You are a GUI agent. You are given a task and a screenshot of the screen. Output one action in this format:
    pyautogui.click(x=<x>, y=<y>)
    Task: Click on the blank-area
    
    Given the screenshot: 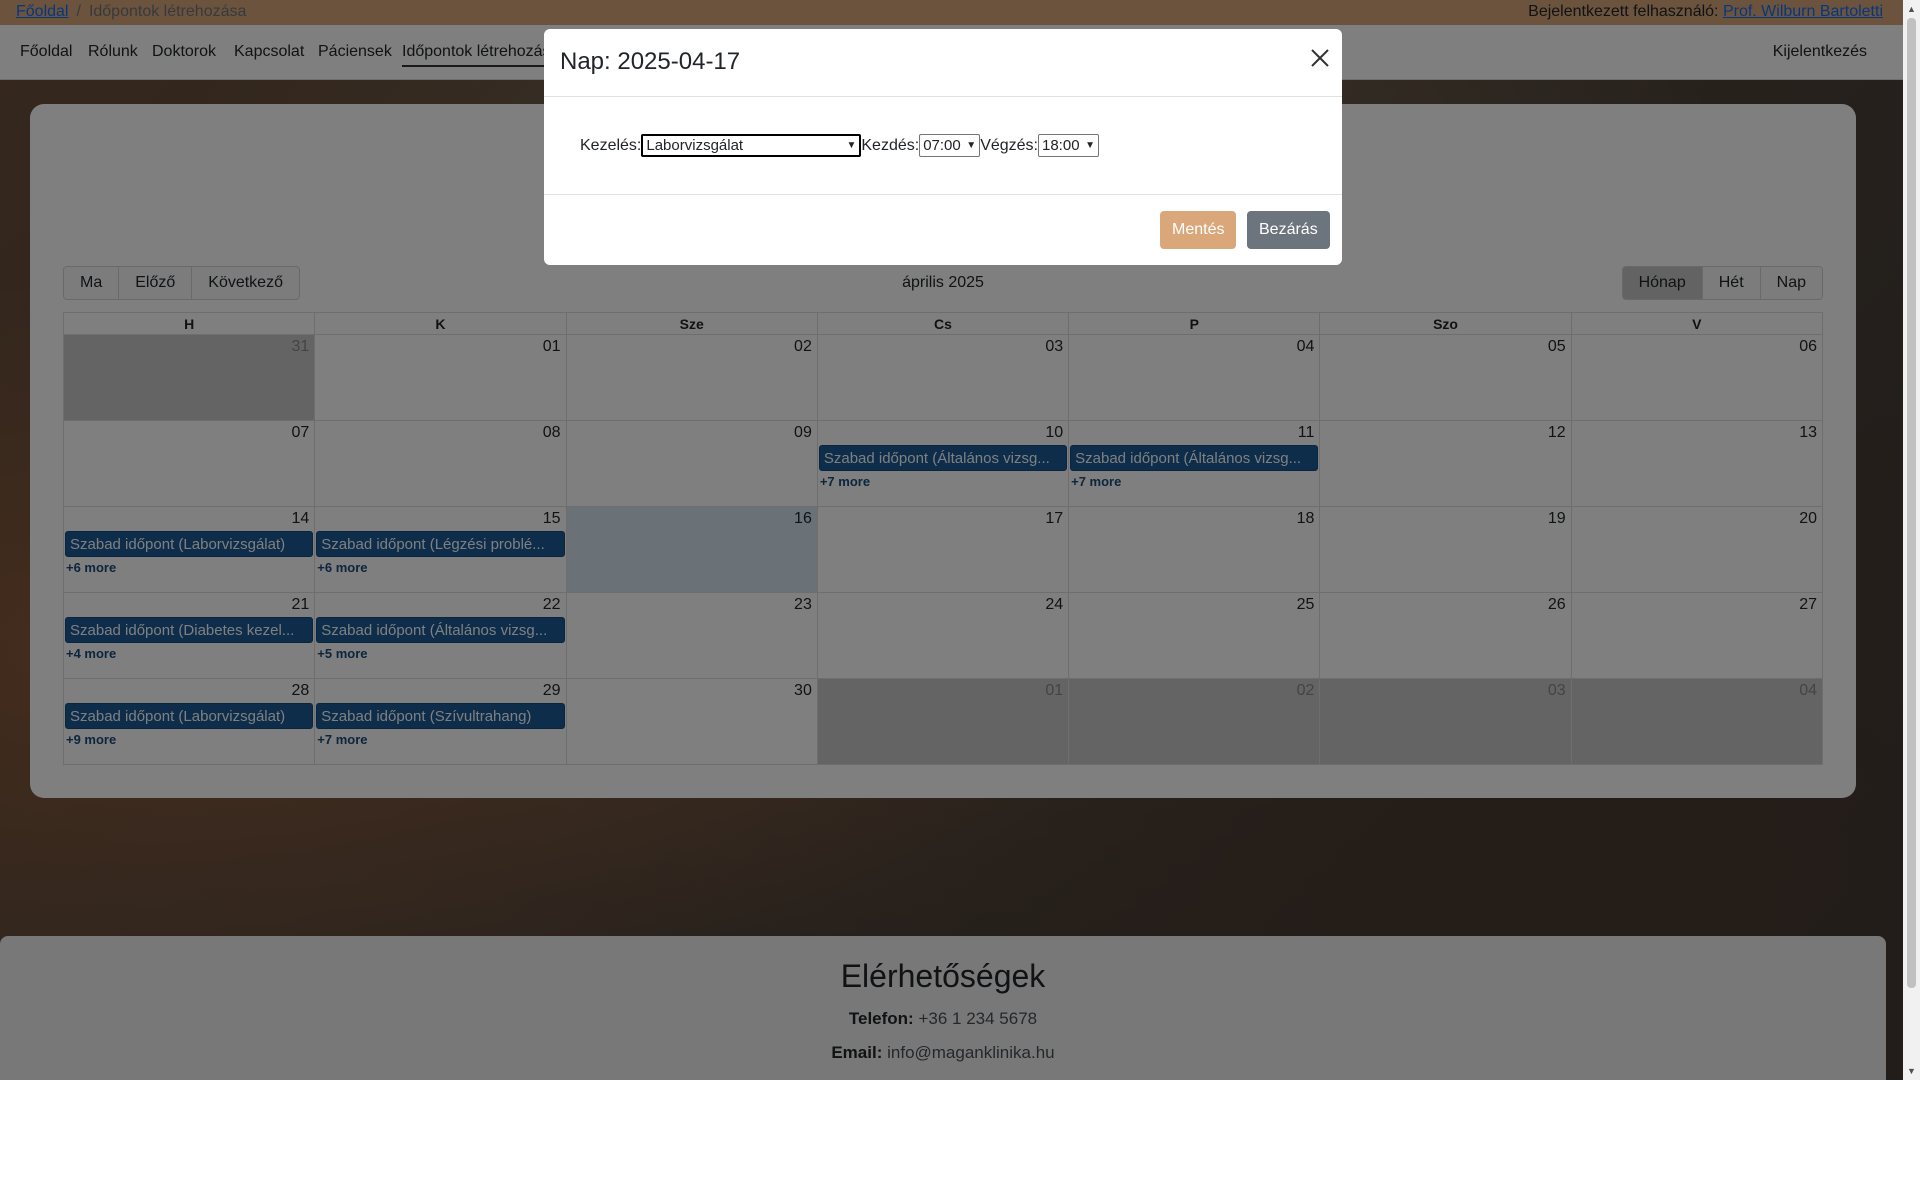 What is the action you would take?
    pyautogui.click(x=960, y=1128)
    